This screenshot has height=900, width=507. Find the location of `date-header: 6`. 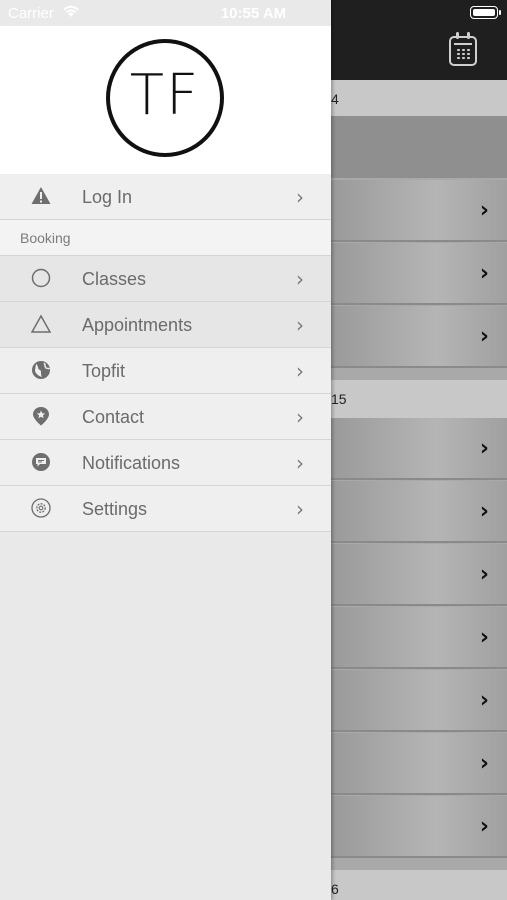

date-header: 6 is located at coordinates (419, 885).